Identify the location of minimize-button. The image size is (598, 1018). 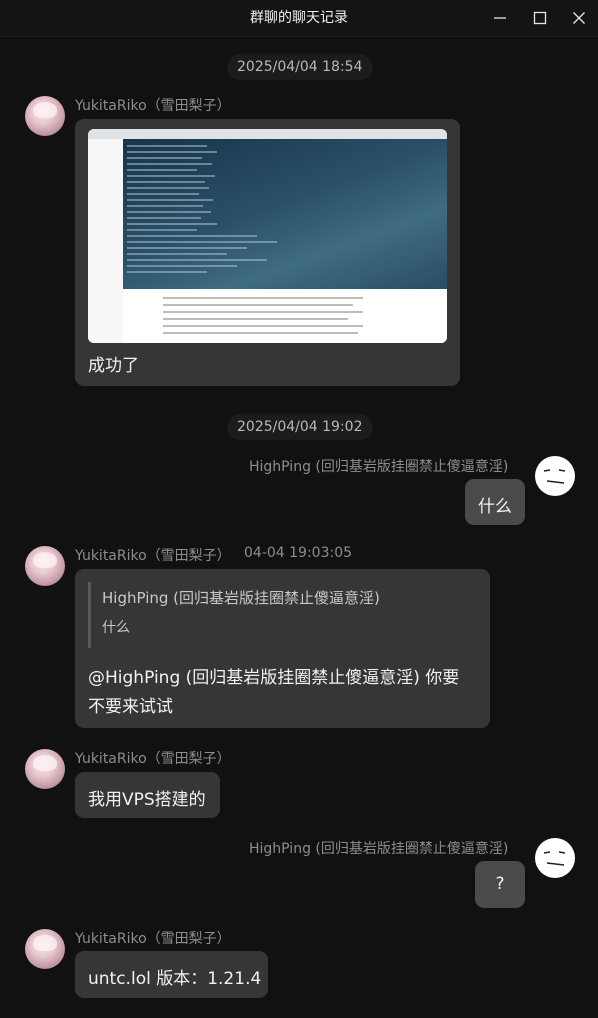
(500, 18).